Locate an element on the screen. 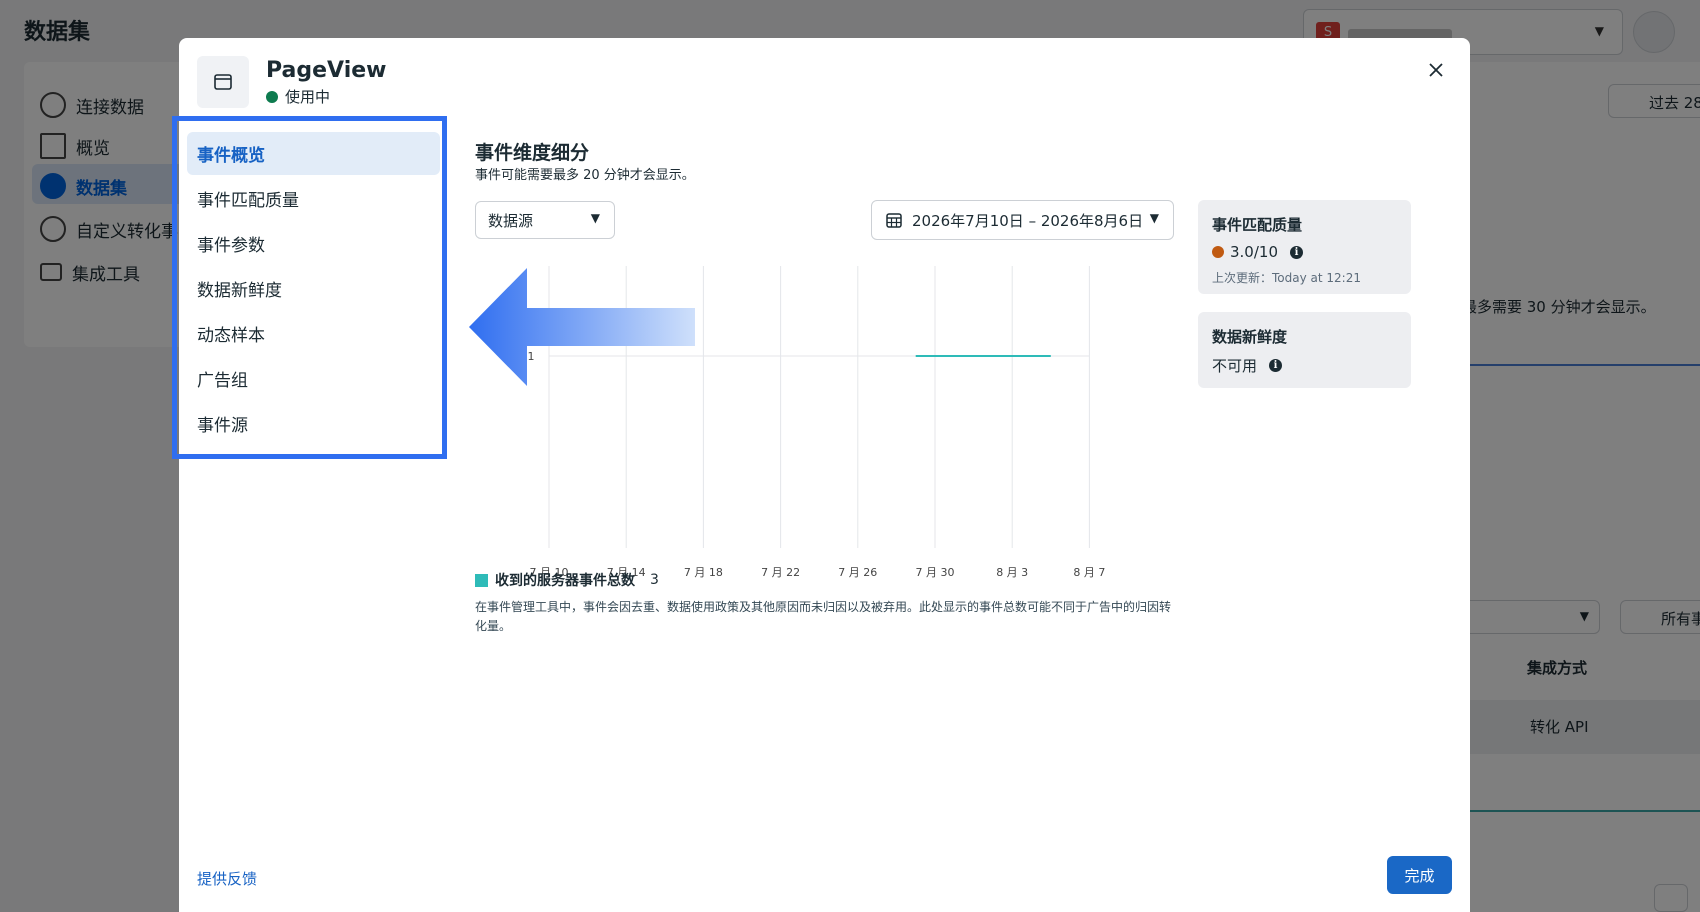 This screenshot has width=1700, height=912. quality-score: 3.0/10 is located at coordinates (1254, 252).